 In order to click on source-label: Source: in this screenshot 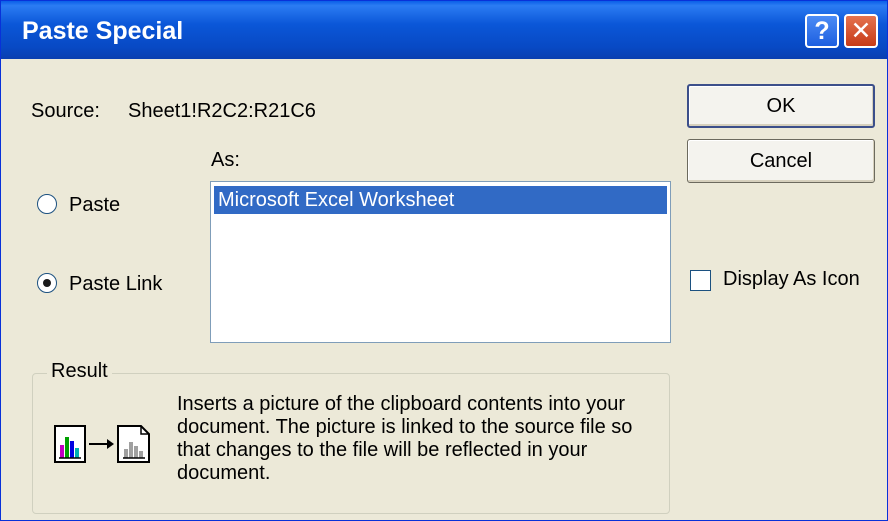, I will do `click(65, 111)`.